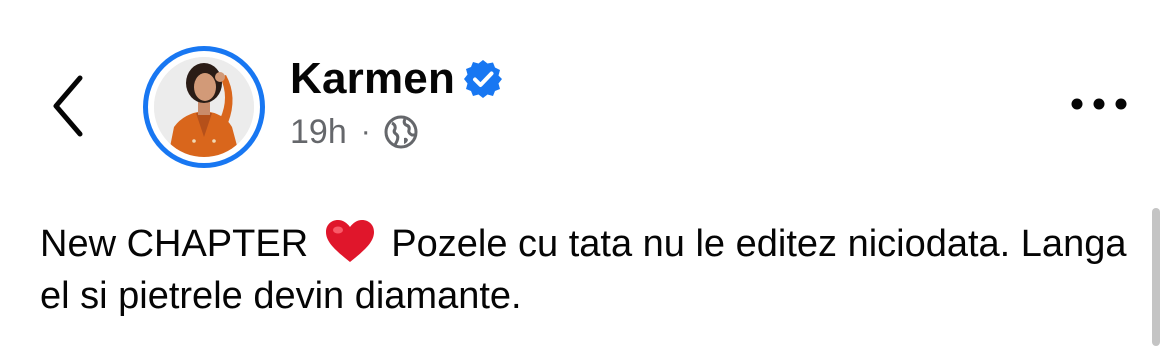  I want to click on more-horizontal-icon, so click(1099, 104).